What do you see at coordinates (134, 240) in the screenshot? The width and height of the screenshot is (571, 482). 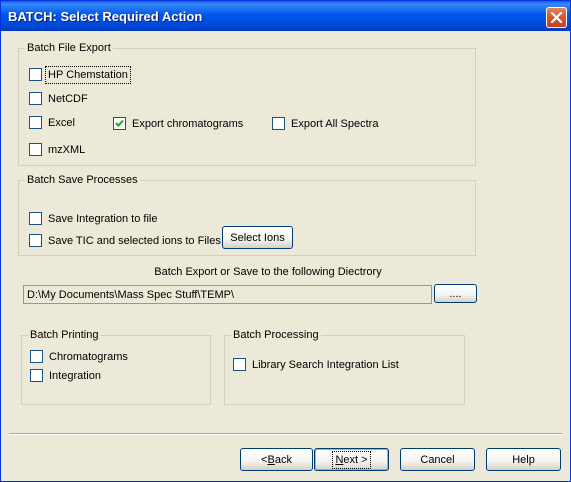 I see `save-tic-label: Save TIC and selected ions to Files` at bounding box center [134, 240].